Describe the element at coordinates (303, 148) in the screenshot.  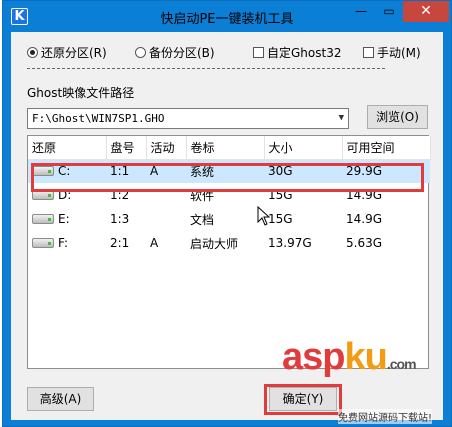
I see `col-header-size: 大小` at that location.